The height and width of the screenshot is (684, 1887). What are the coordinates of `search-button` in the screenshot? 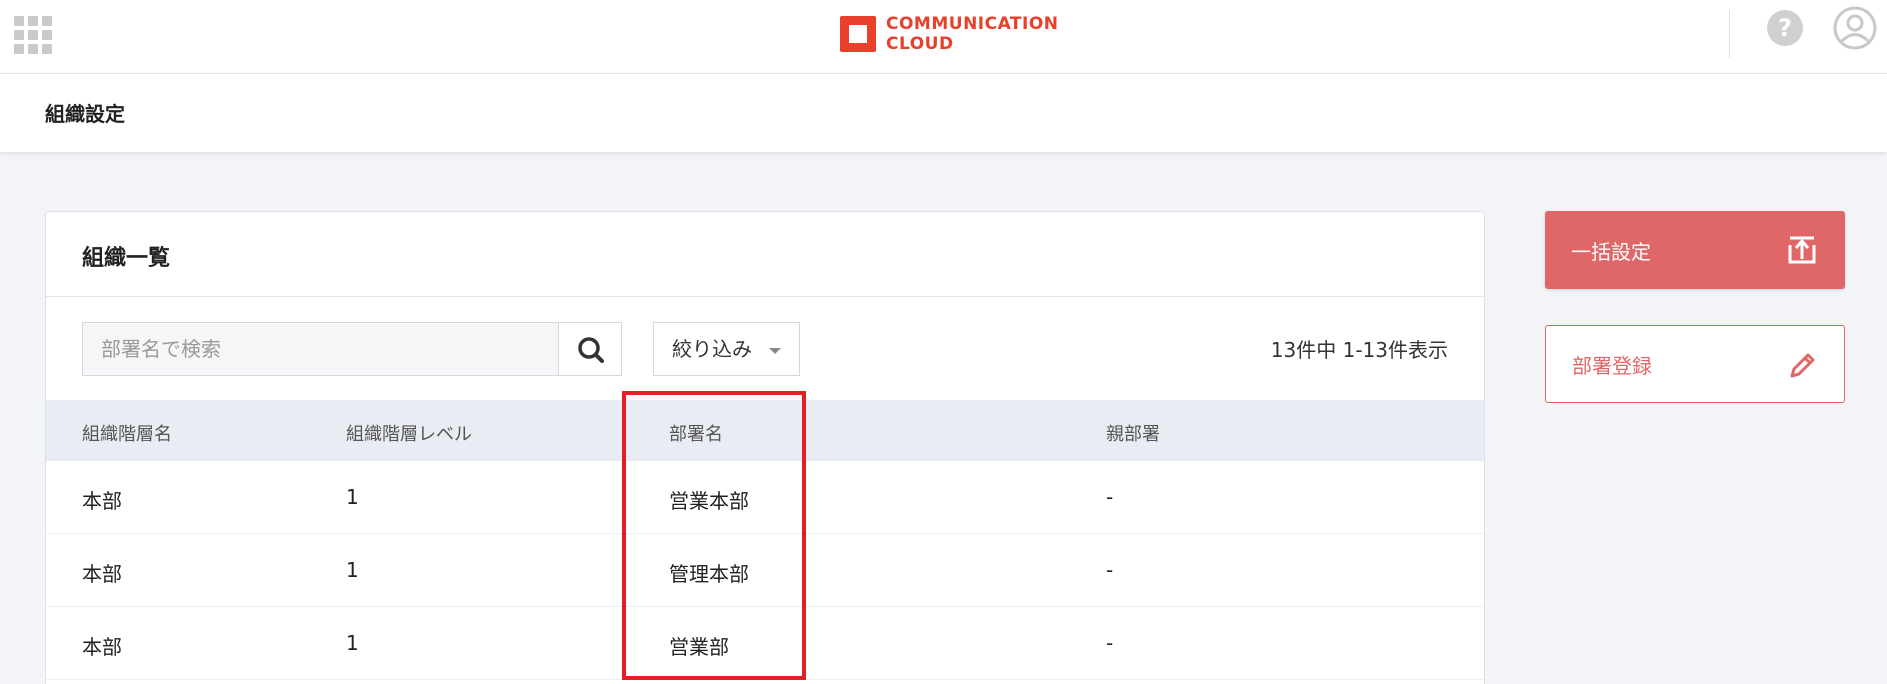 It's located at (590, 349).